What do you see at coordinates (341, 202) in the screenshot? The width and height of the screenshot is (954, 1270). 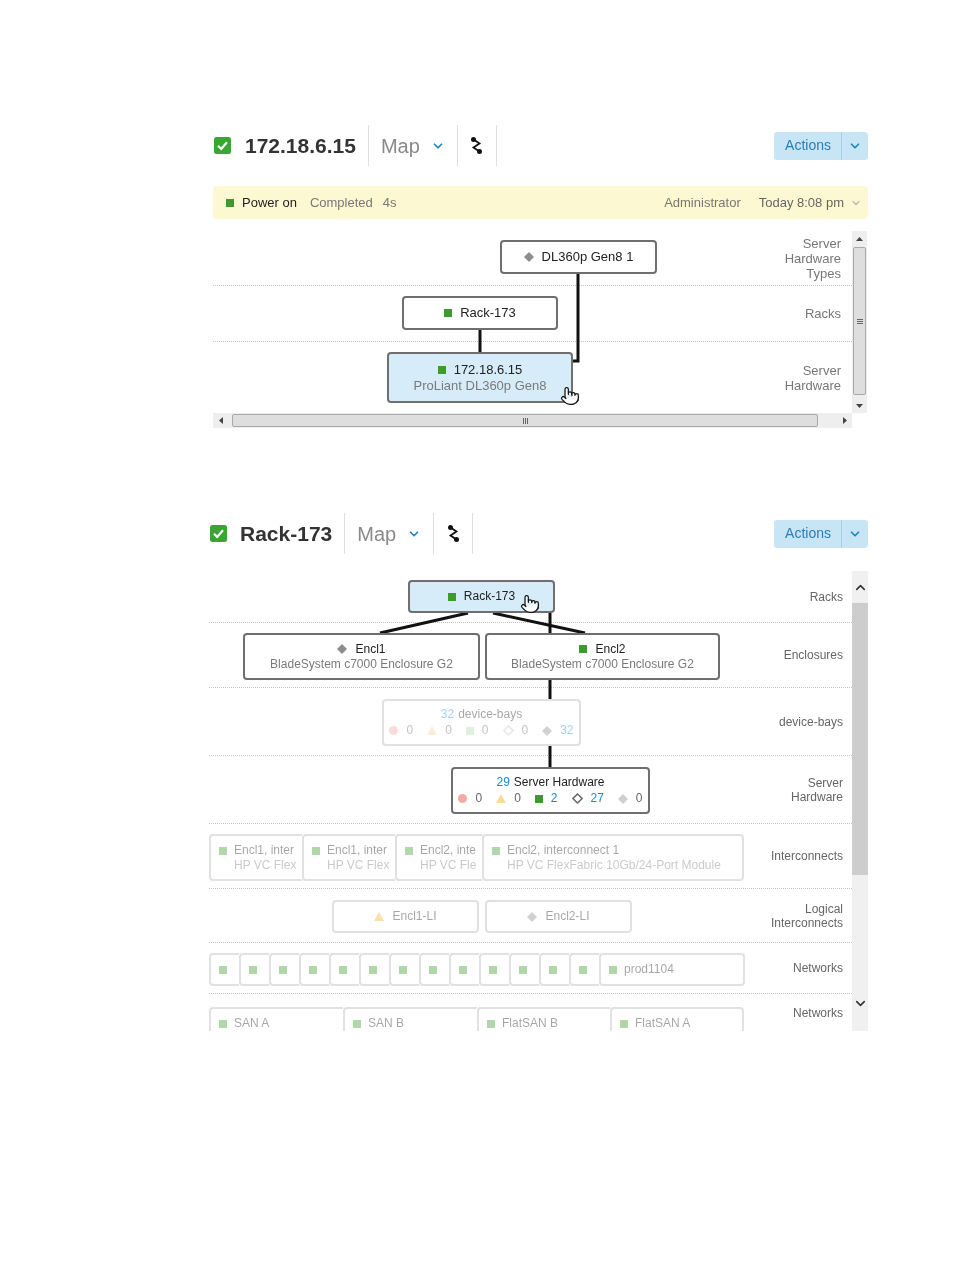 I see `activity-state: Completed` at bounding box center [341, 202].